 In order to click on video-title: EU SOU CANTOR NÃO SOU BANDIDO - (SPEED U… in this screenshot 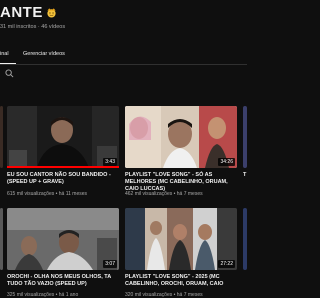, I will do `click(63, 179)`.